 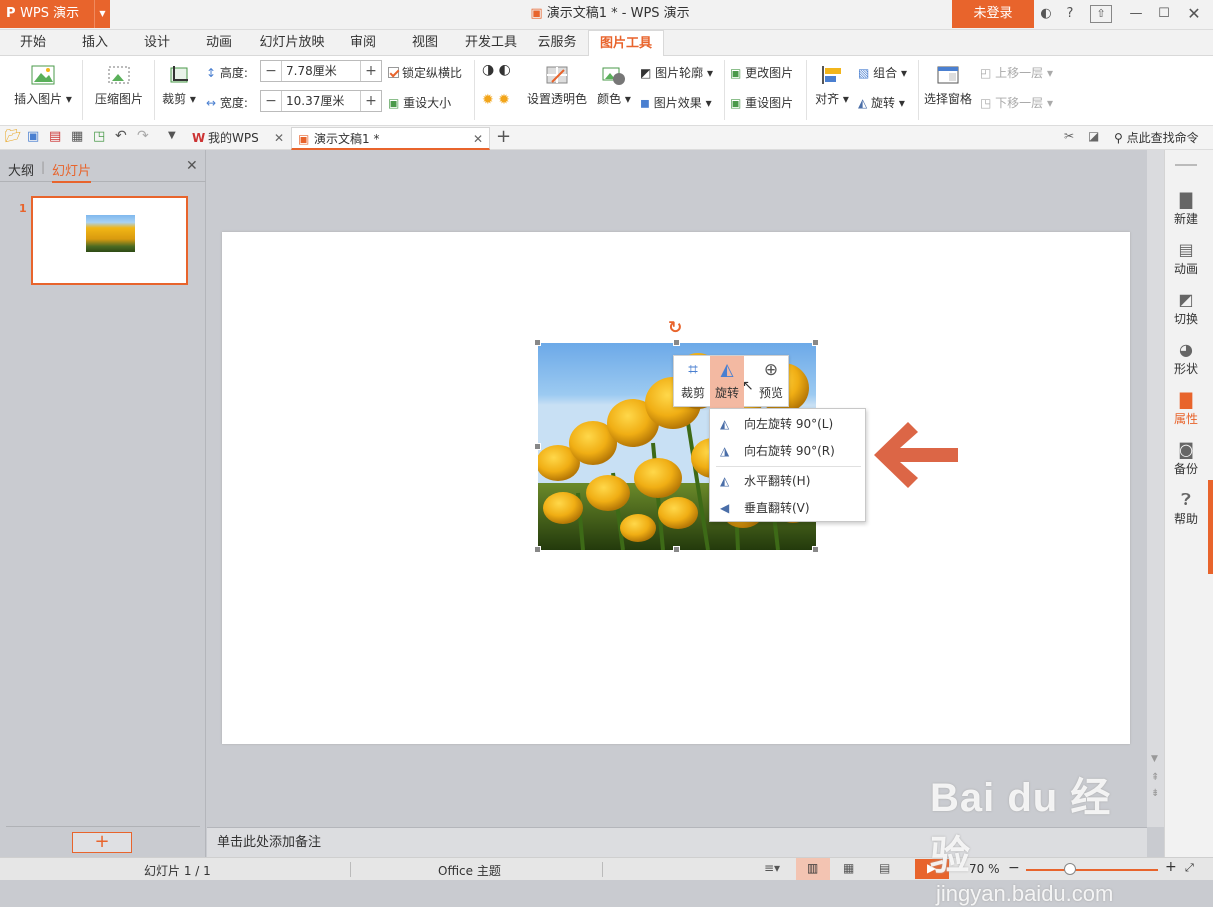 I want to click on pin-icon: ◪, so click(x=1093, y=136).